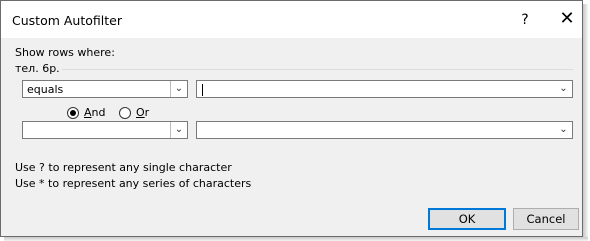  I want to click on close-icon: ✕, so click(567, 18).